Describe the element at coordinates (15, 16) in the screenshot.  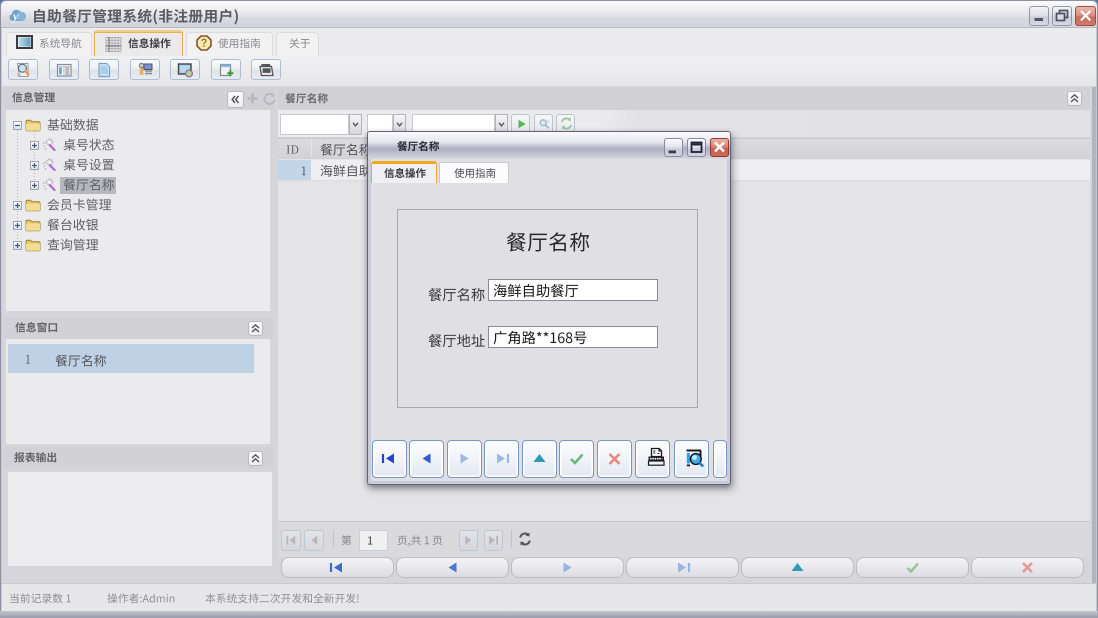
I see `svg-text: y` at that location.